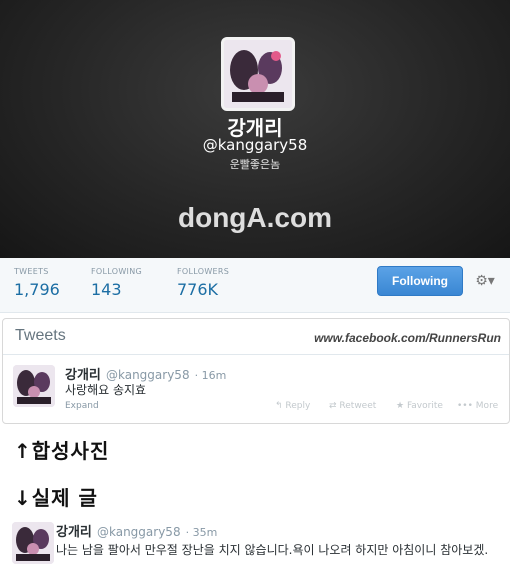 This screenshot has width=510, height=587. I want to click on profile-avatar, so click(258, 74).